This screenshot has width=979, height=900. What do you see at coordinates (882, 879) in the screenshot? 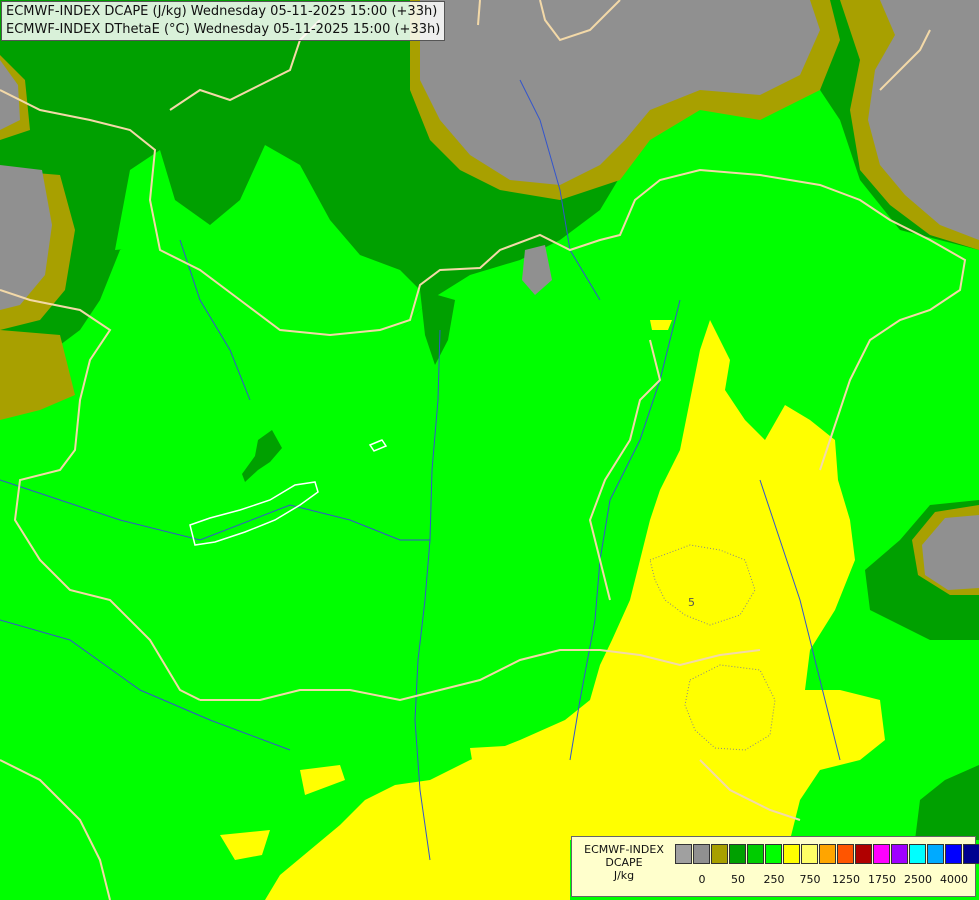
I see `legend-tick-label: 1750` at bounding box center [882, 879].